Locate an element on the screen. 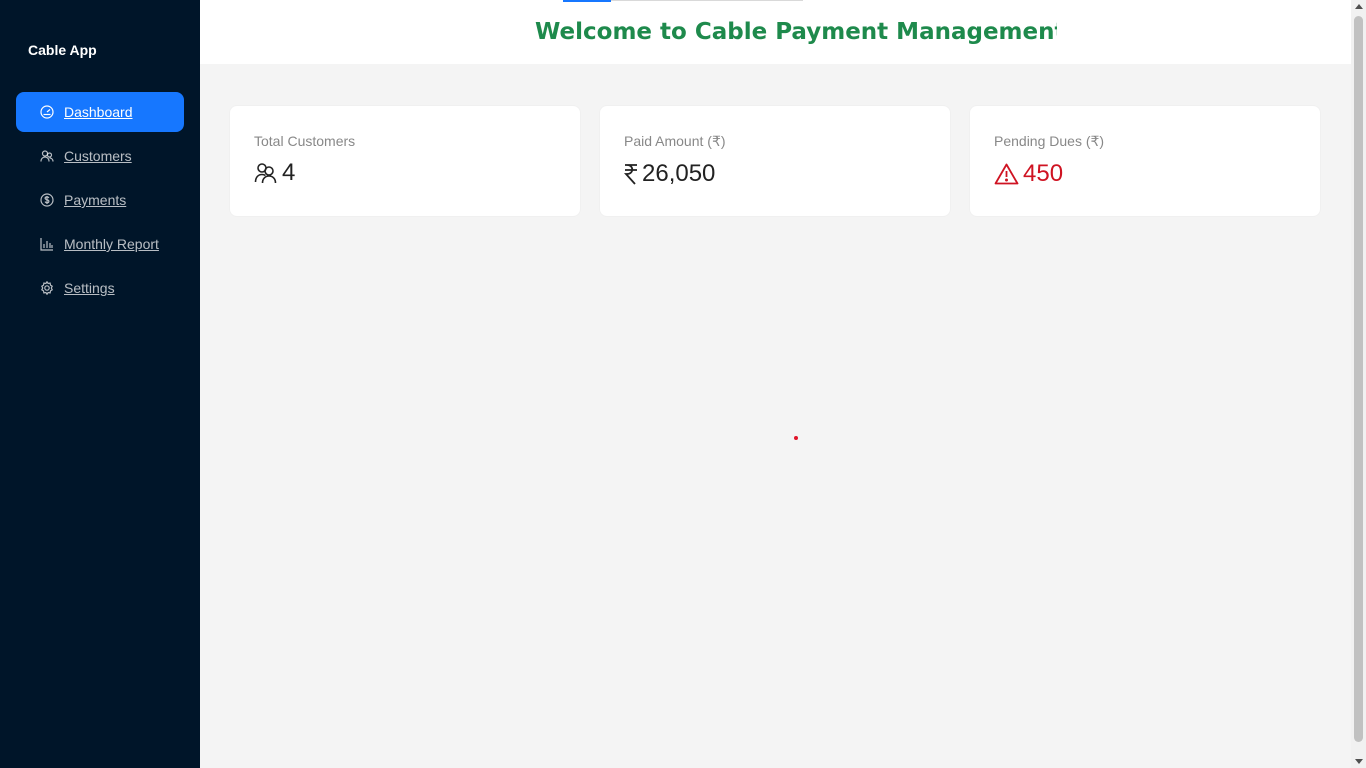 The width and height of the screenshot is (1366, 768). sidebar-item-label: Dashboard is located at coordinates (98, 112).